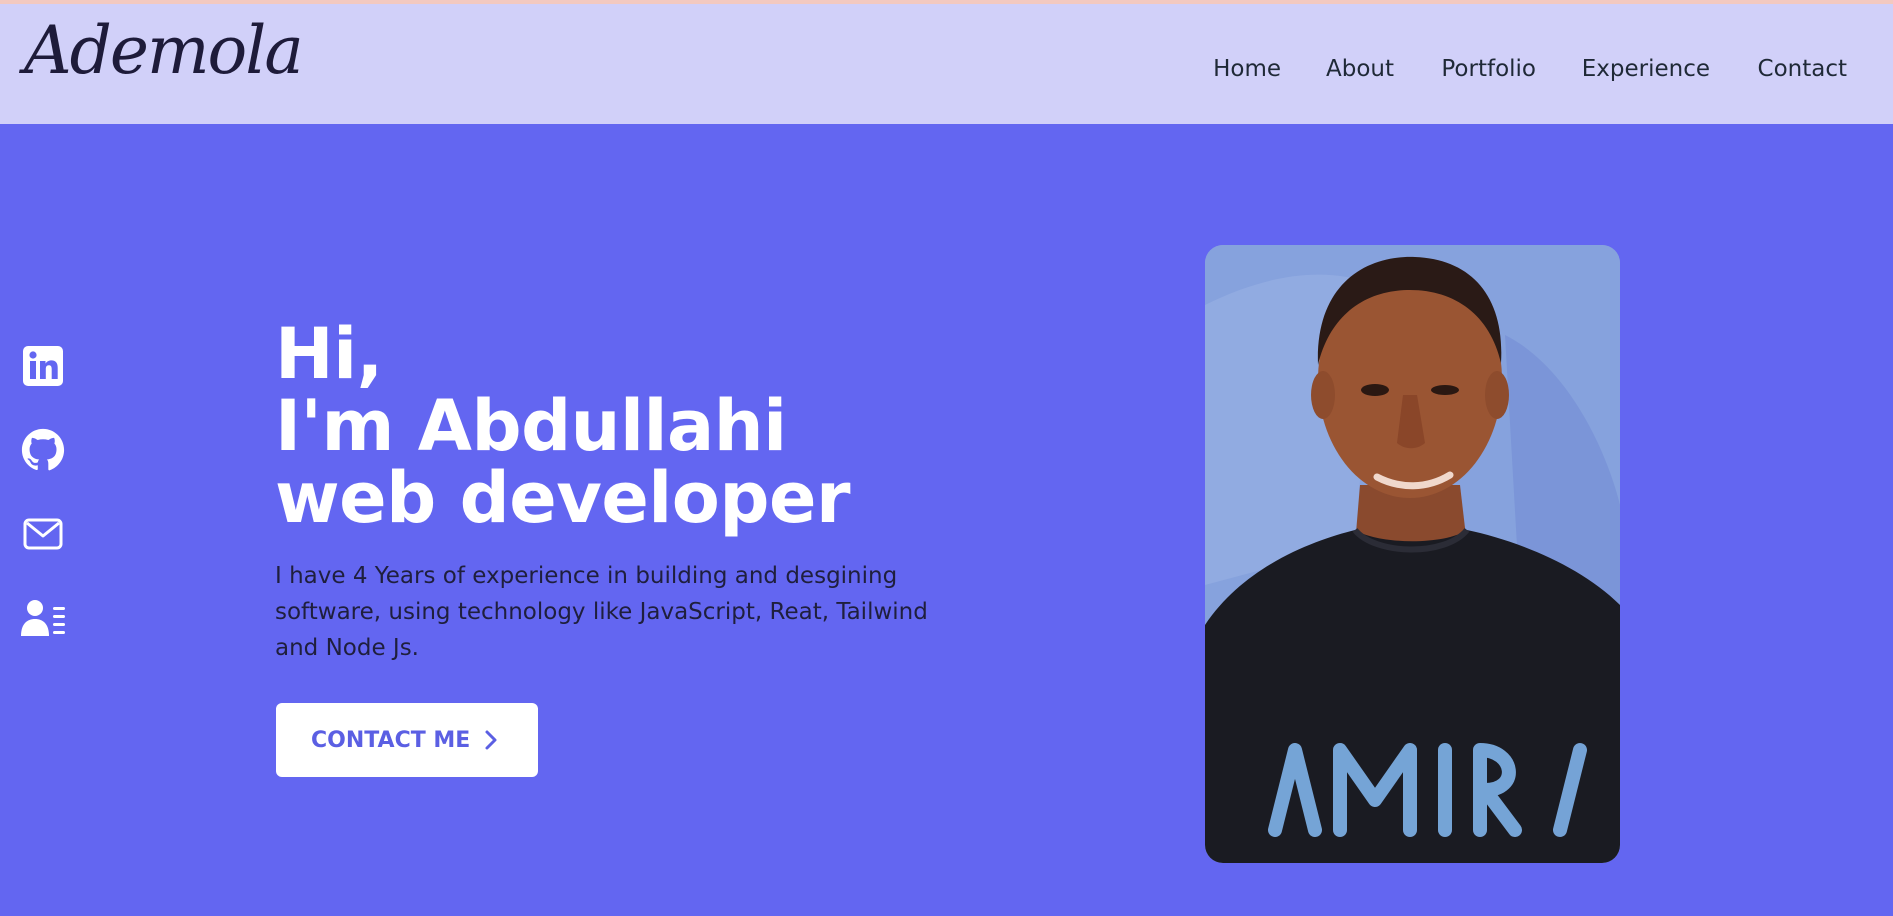 This screenshot has height=916, width=1893. Describe the element at coordinates (1802, 69) in the screenshot. I see `nav-contact: Contact` at that location.